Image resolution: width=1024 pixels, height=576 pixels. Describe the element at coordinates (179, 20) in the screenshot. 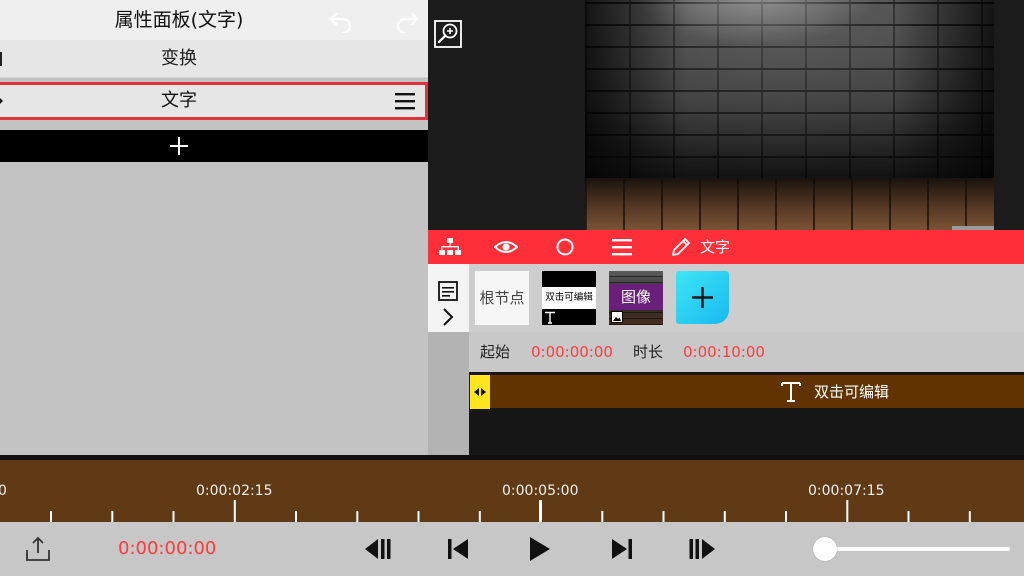

I see `panel-title: 属性面板(文字)` at that location.